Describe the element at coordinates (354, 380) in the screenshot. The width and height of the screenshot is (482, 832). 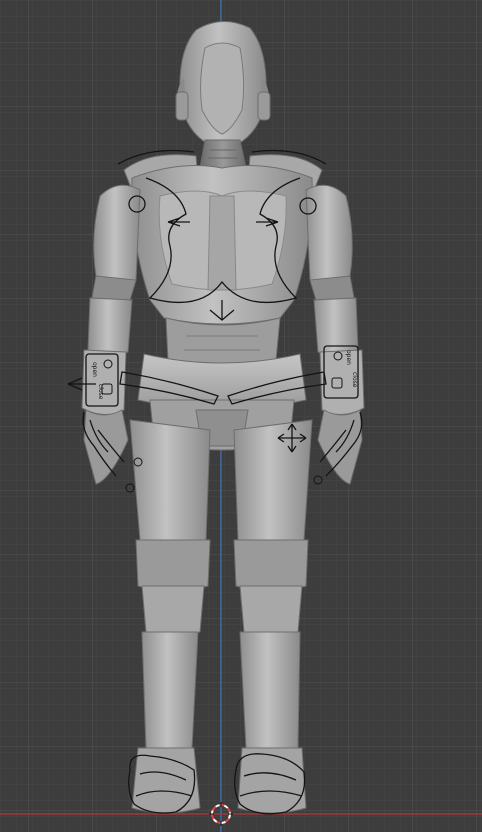
I see `wrist-right-close-label: close` at that location.